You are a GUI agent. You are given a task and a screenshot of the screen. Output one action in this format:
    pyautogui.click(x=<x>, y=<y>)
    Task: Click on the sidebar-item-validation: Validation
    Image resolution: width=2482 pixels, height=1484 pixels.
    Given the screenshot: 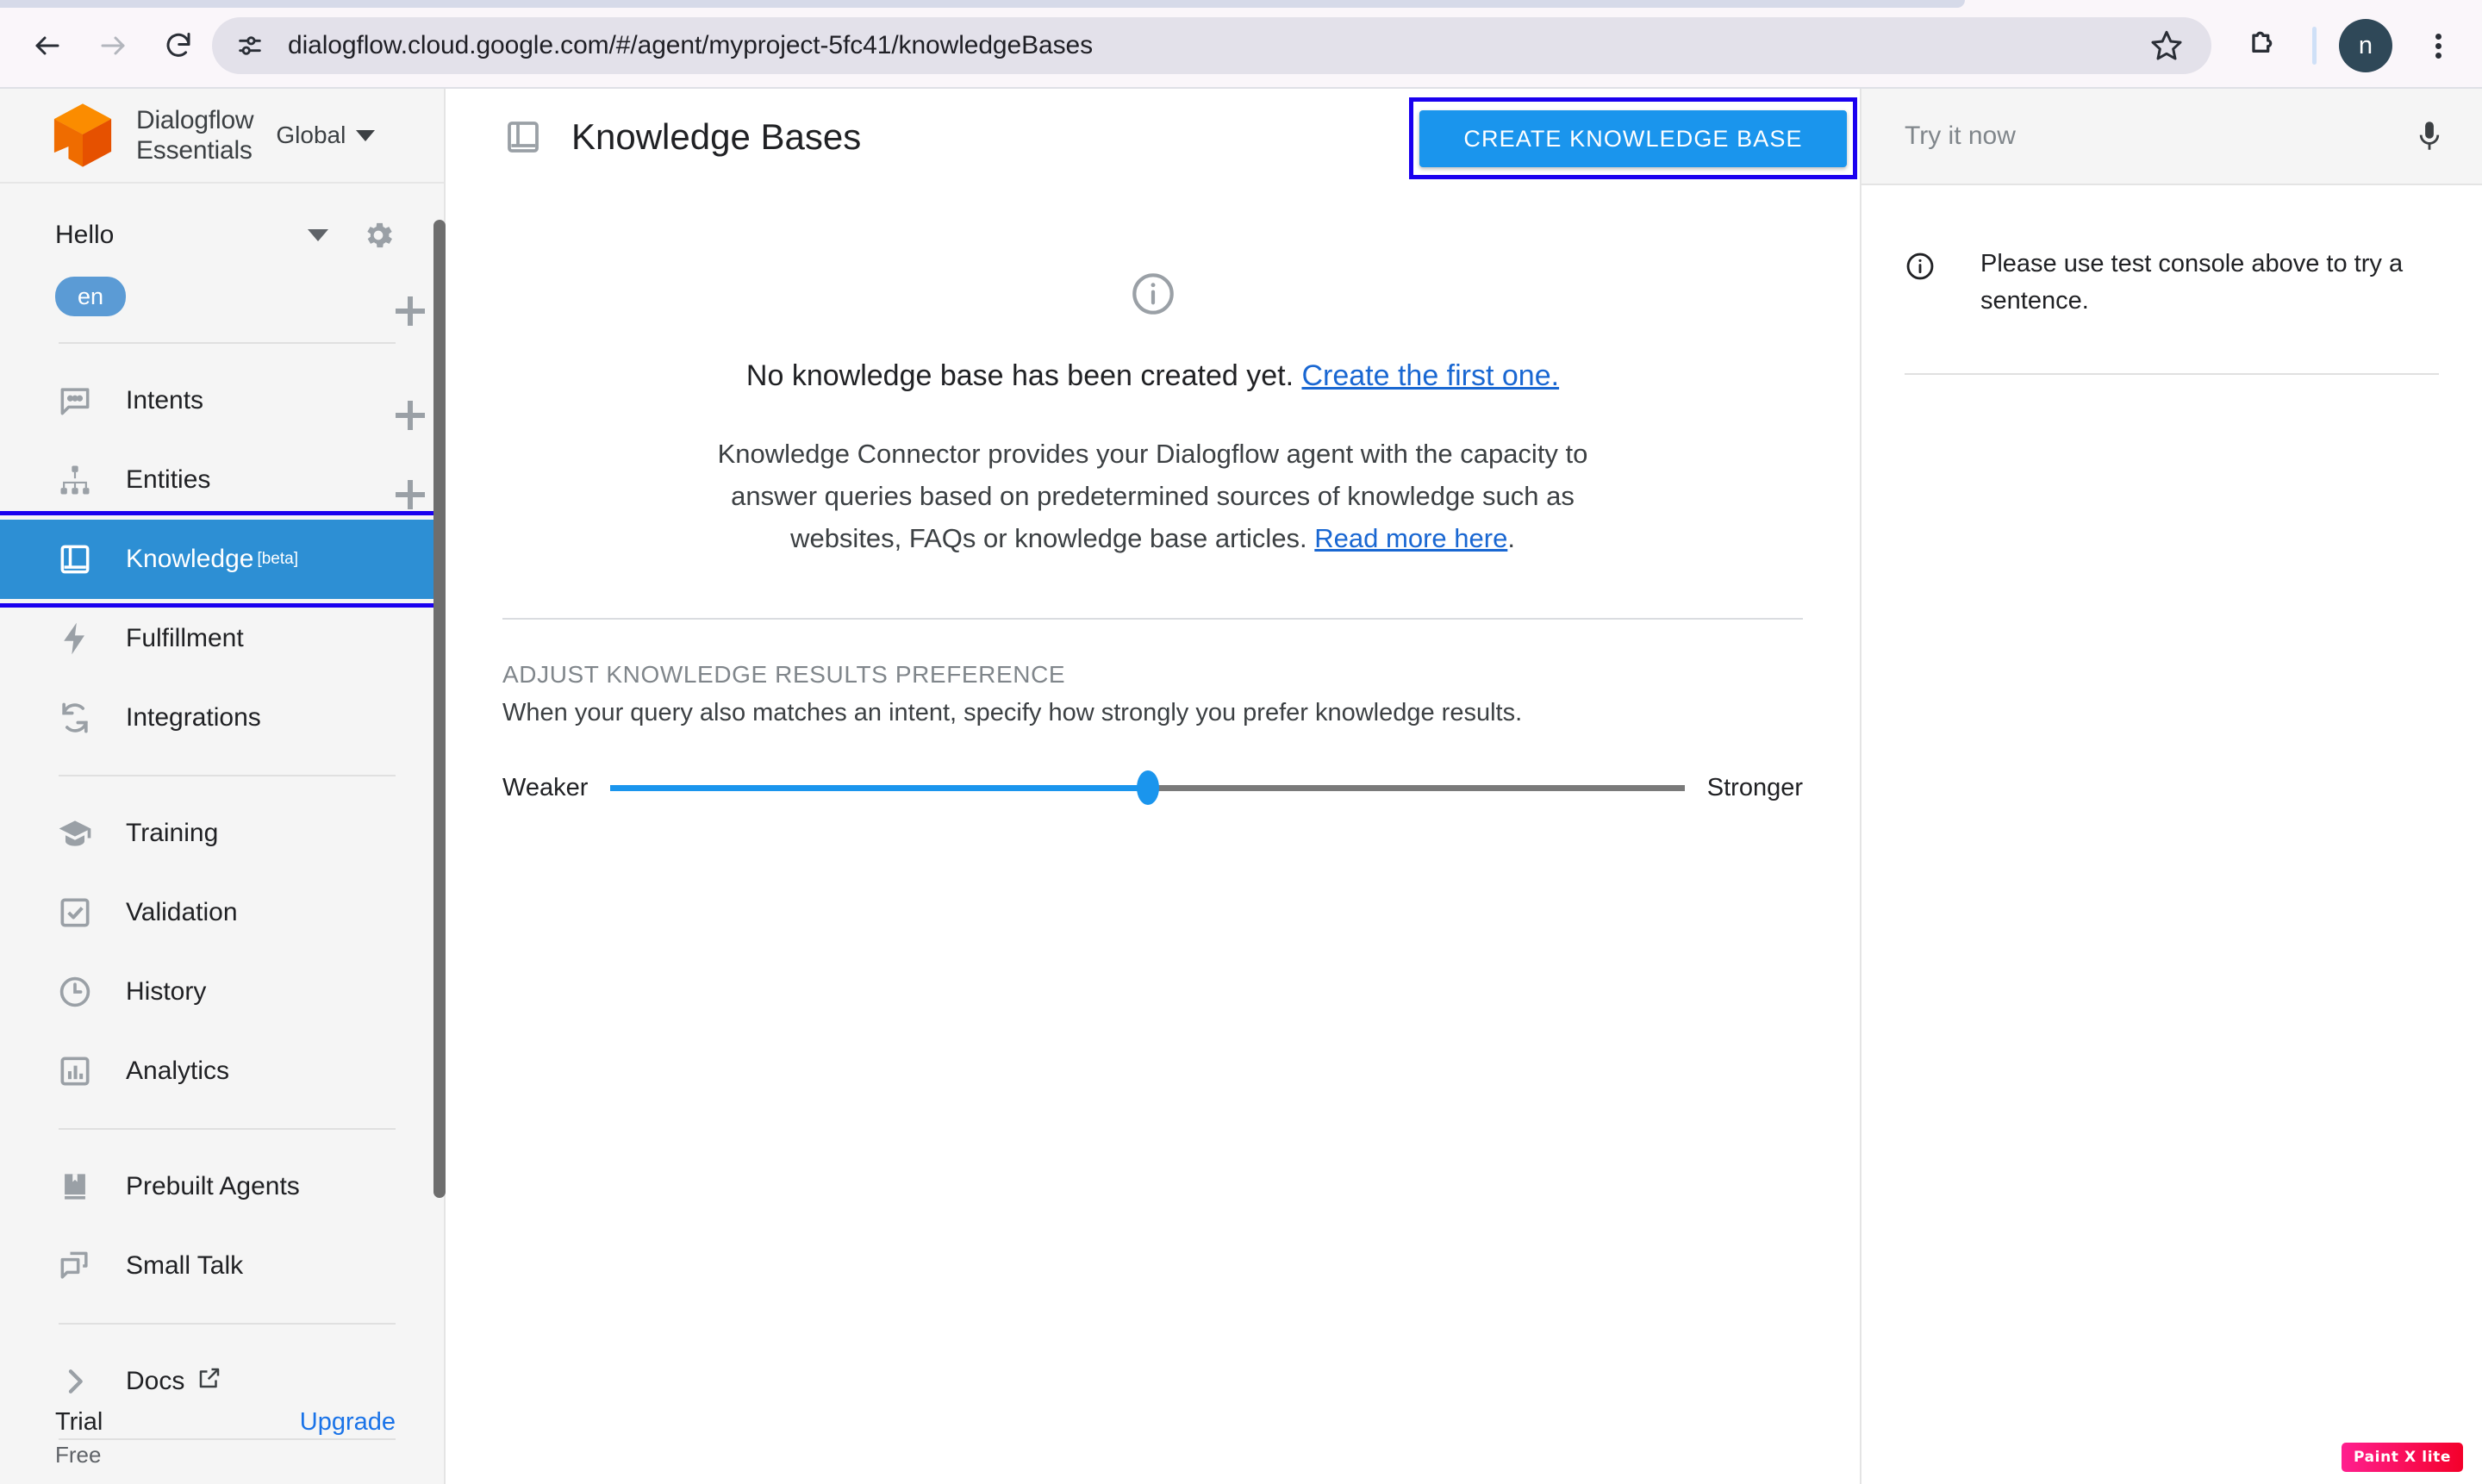 What is the action you would take?
    pyautogui.click(x=222, y=913)
    